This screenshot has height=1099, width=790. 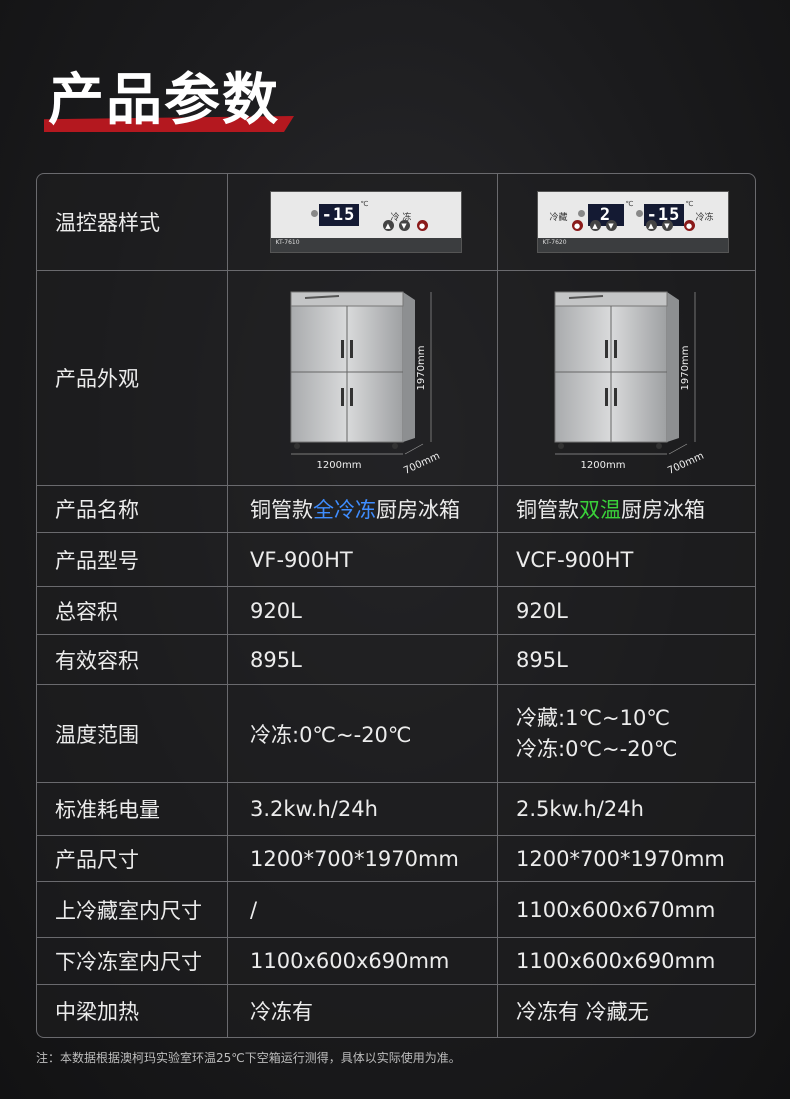 I want to click on mode-label-left: 冷藏, so click(x=558, y=218).